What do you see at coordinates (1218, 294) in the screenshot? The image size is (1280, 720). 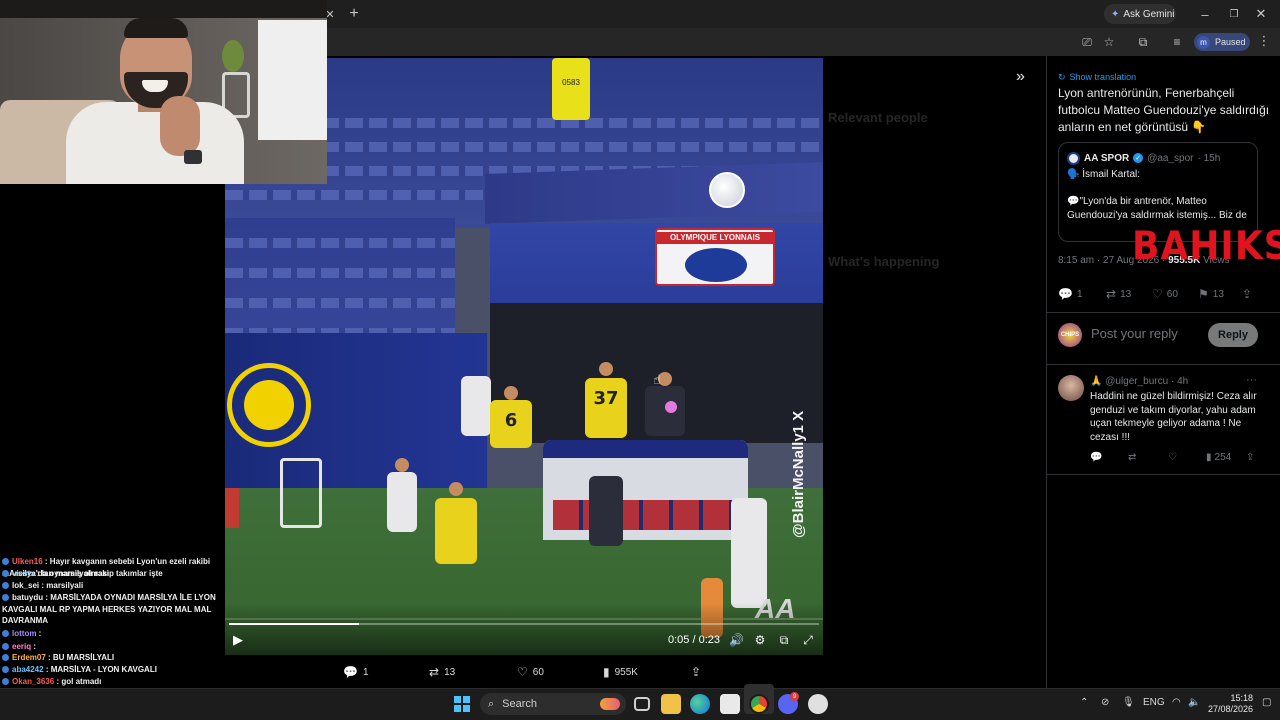 I see `tweet-bookmark-count: 13` at bounding box center [1218, 294].